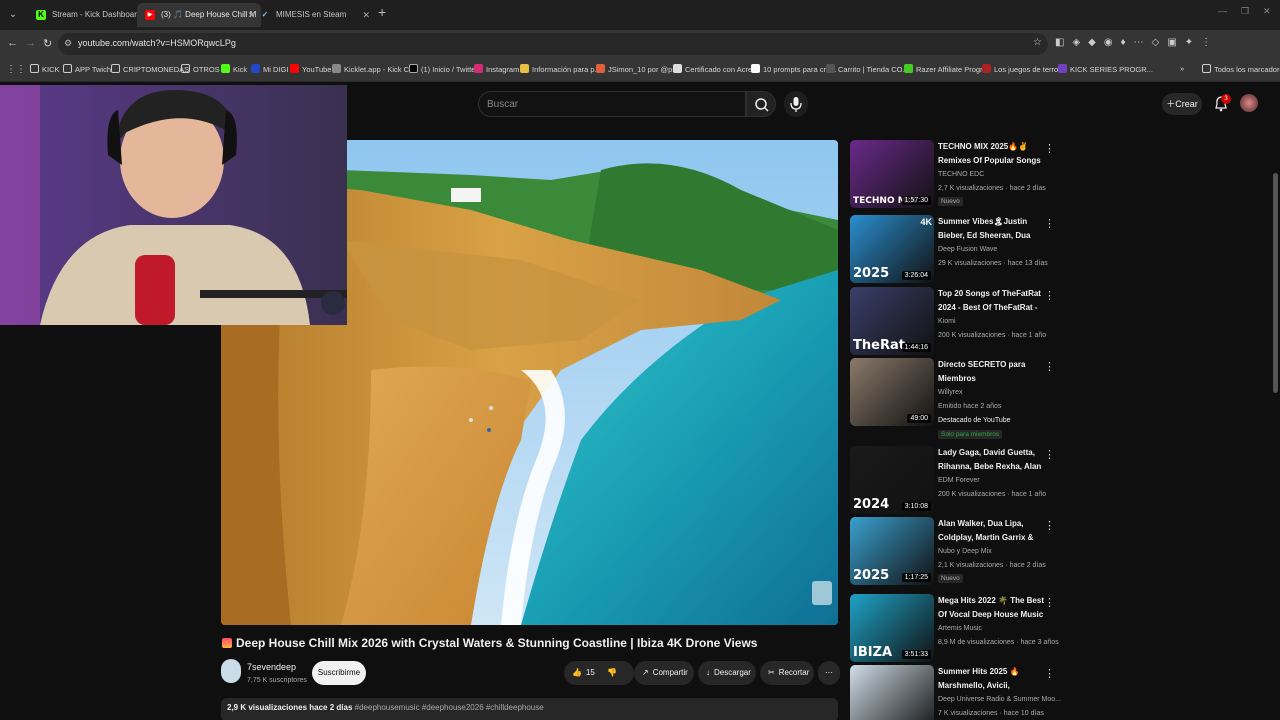  I want to click on like-icon: 👍, so click(577, 673).